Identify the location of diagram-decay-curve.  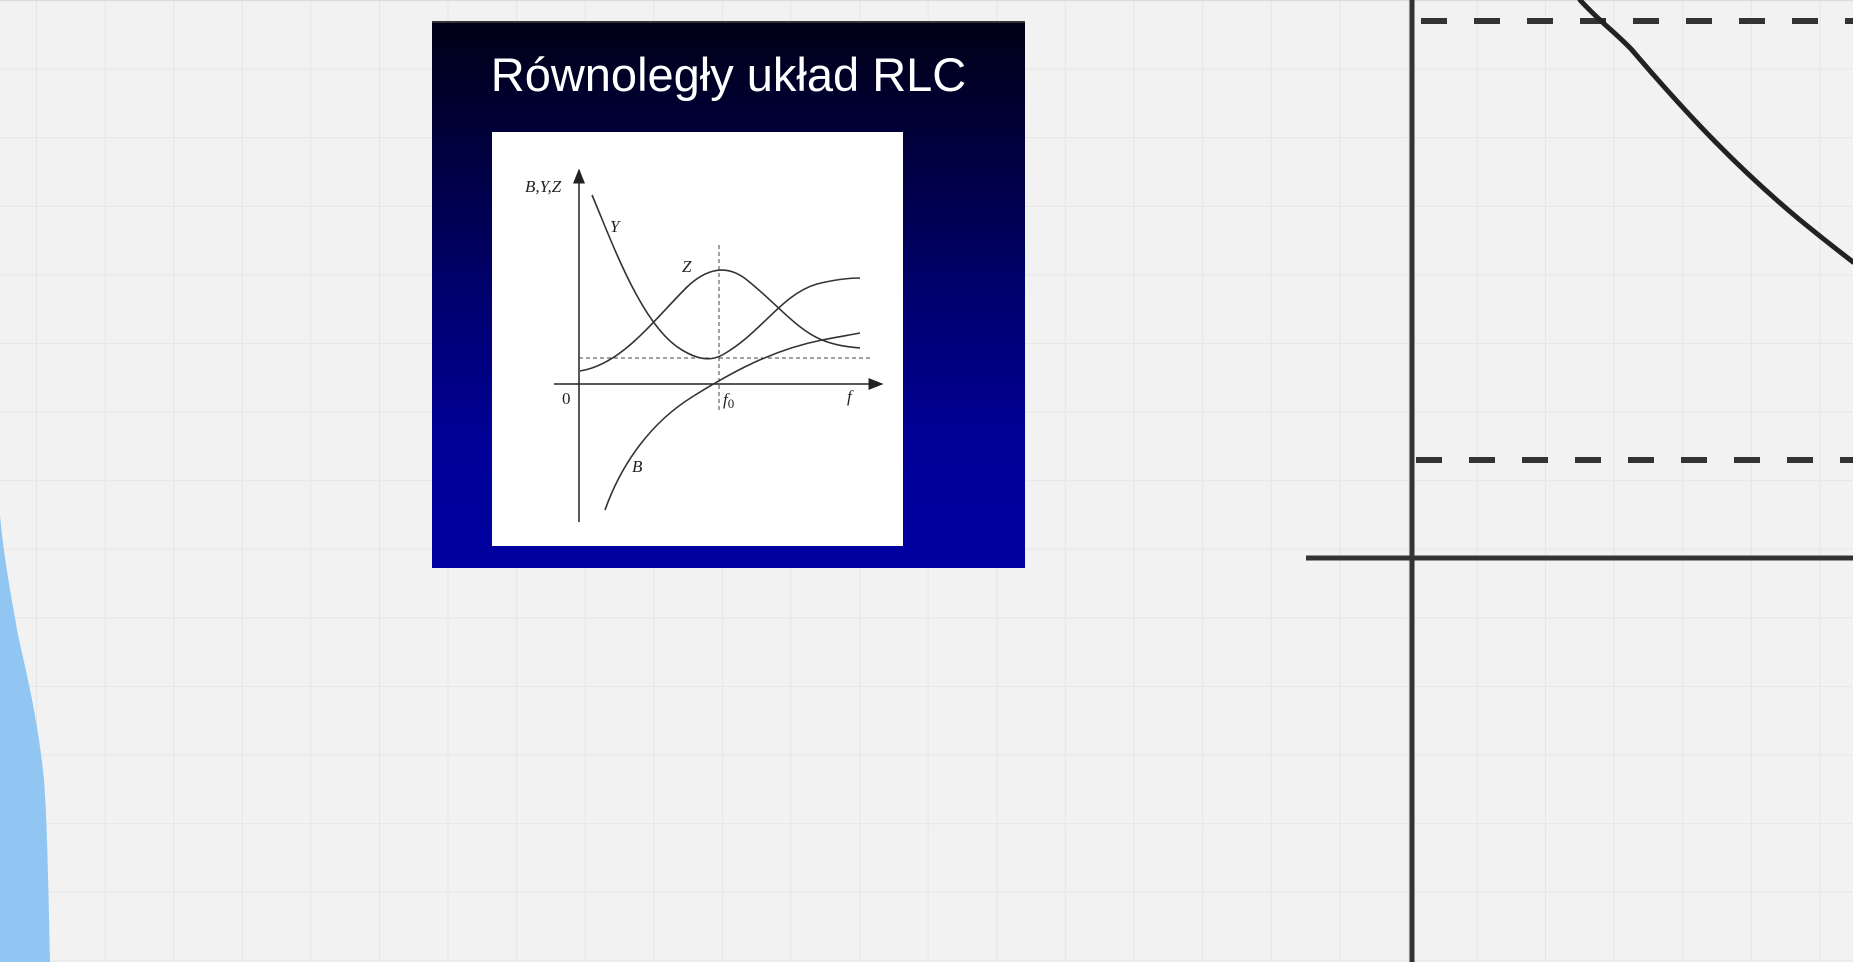
(1715, 132).